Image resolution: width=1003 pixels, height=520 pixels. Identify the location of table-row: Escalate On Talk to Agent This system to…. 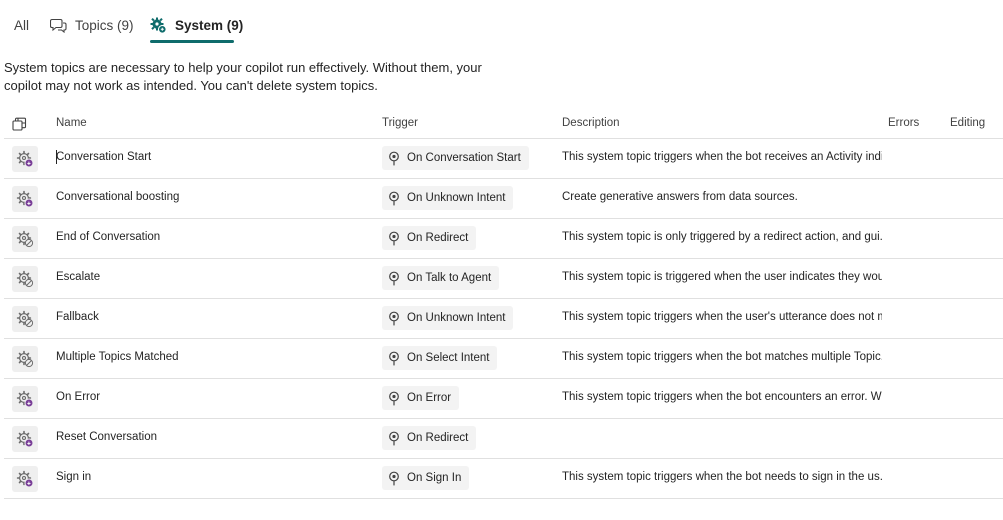
(503, 279).